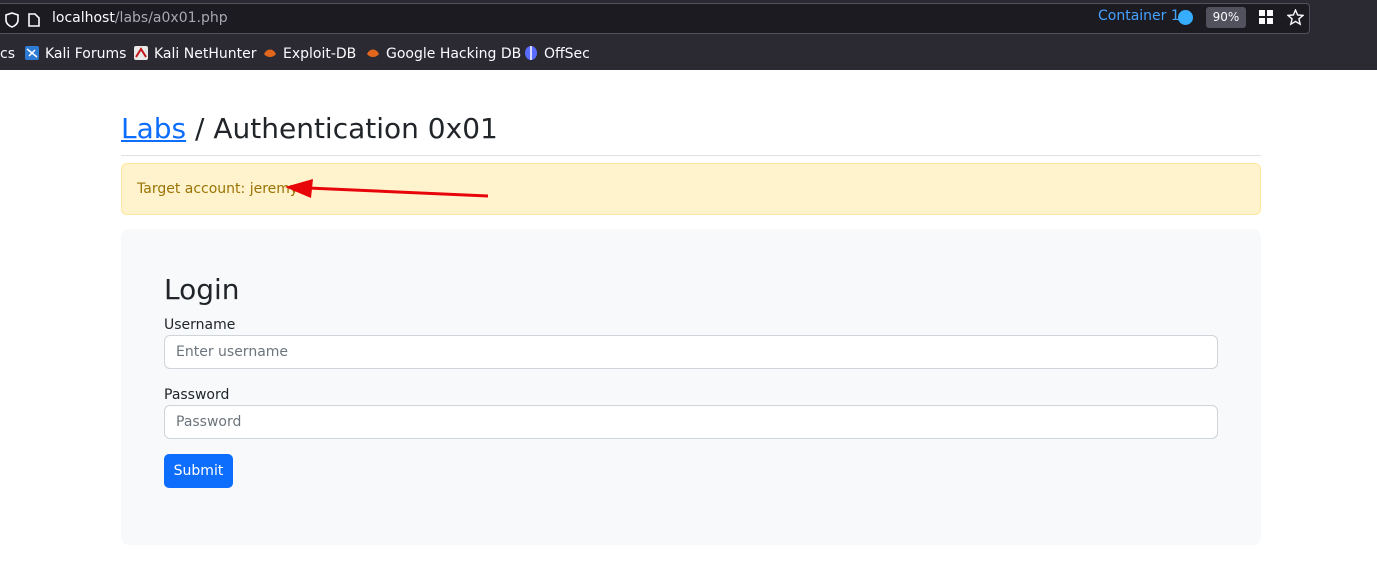 This screenshot has width=1377, height=579. What do you see at coordinates (34, 20) in the screenshot?
I see `page-icon` at bounding box center [34, 20].